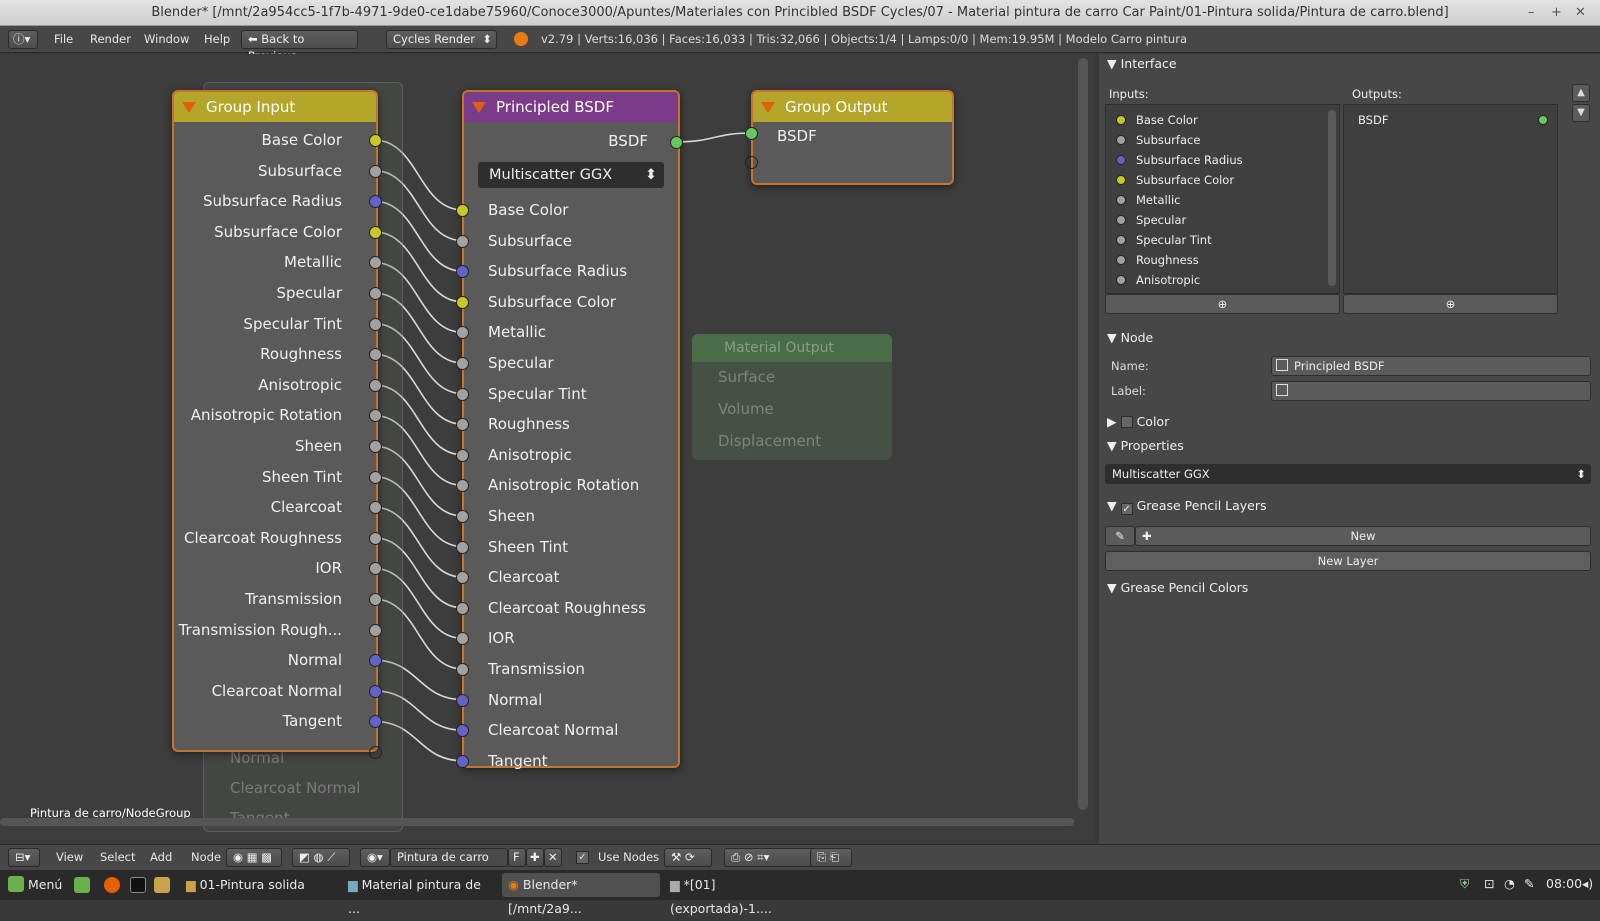 This screenshot has height=921, width=1600. I want to click on user-icon: ◔, so click(1509, 883).